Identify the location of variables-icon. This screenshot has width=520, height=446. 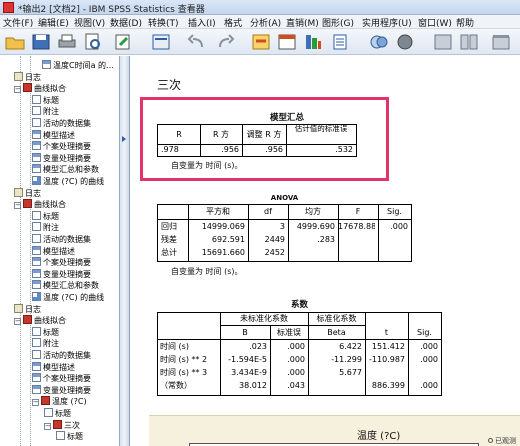
(313, 42).